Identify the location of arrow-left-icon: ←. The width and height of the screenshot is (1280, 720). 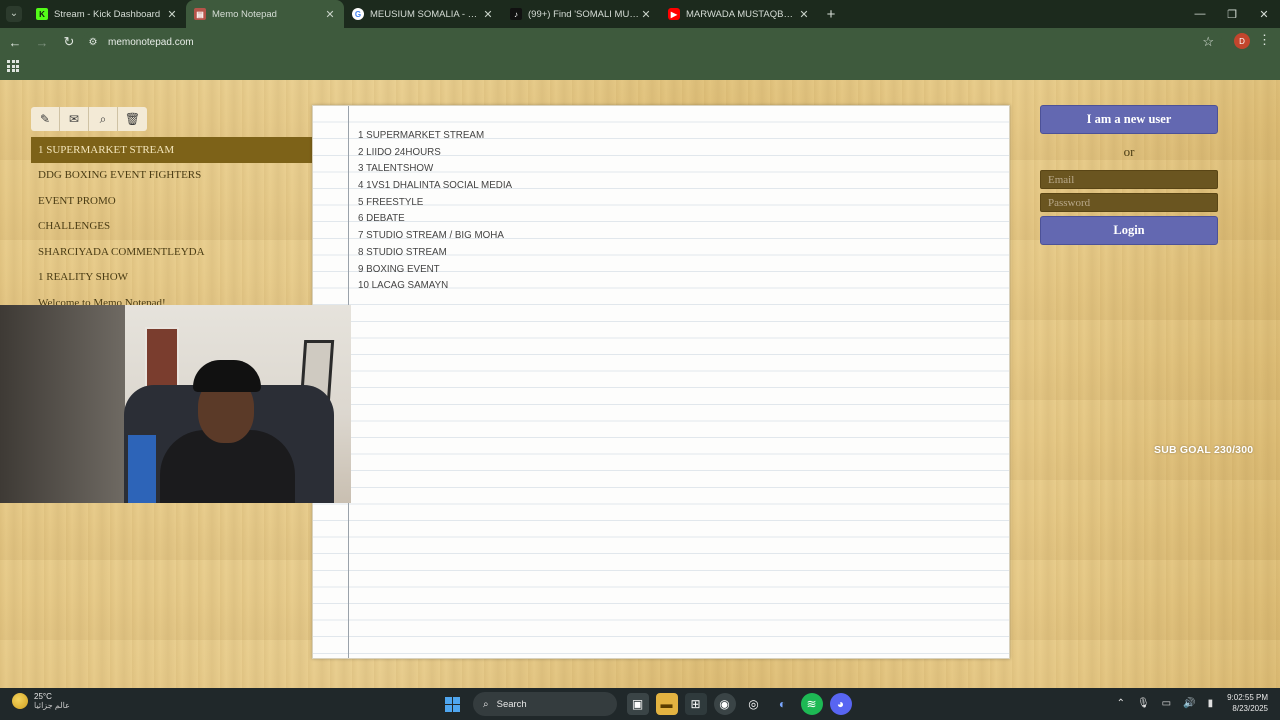
(15, 42).